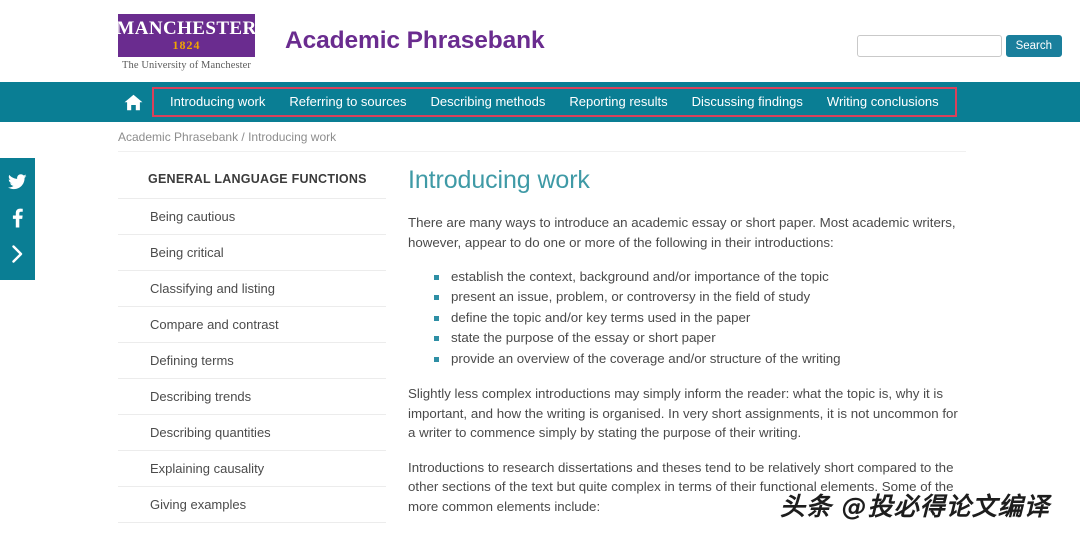 This screenshot has height=533, width=1080. I want to click on sidebar-item-signalling-transition: Signalling transition, so click(252, 527).